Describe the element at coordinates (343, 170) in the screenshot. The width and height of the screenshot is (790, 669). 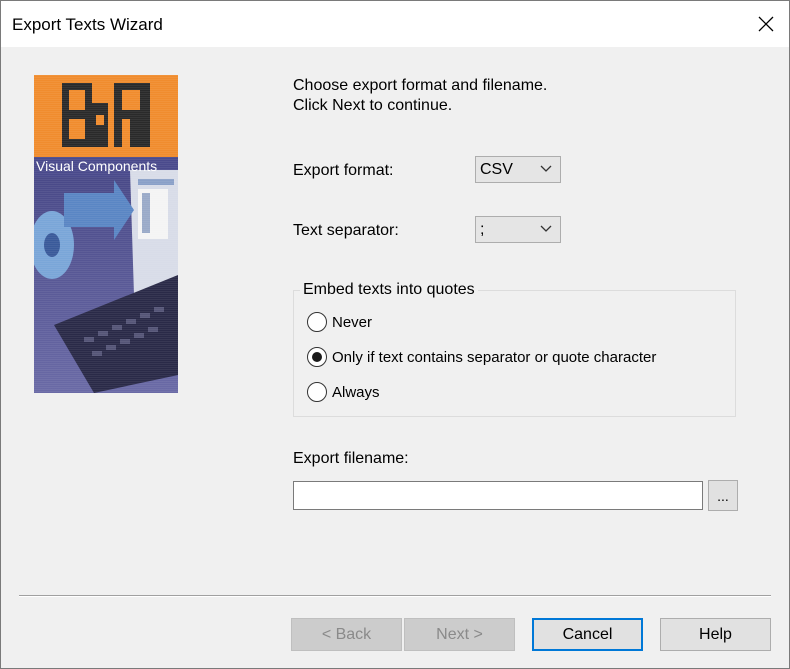
I see `export-format-label: Export format:` at that location.